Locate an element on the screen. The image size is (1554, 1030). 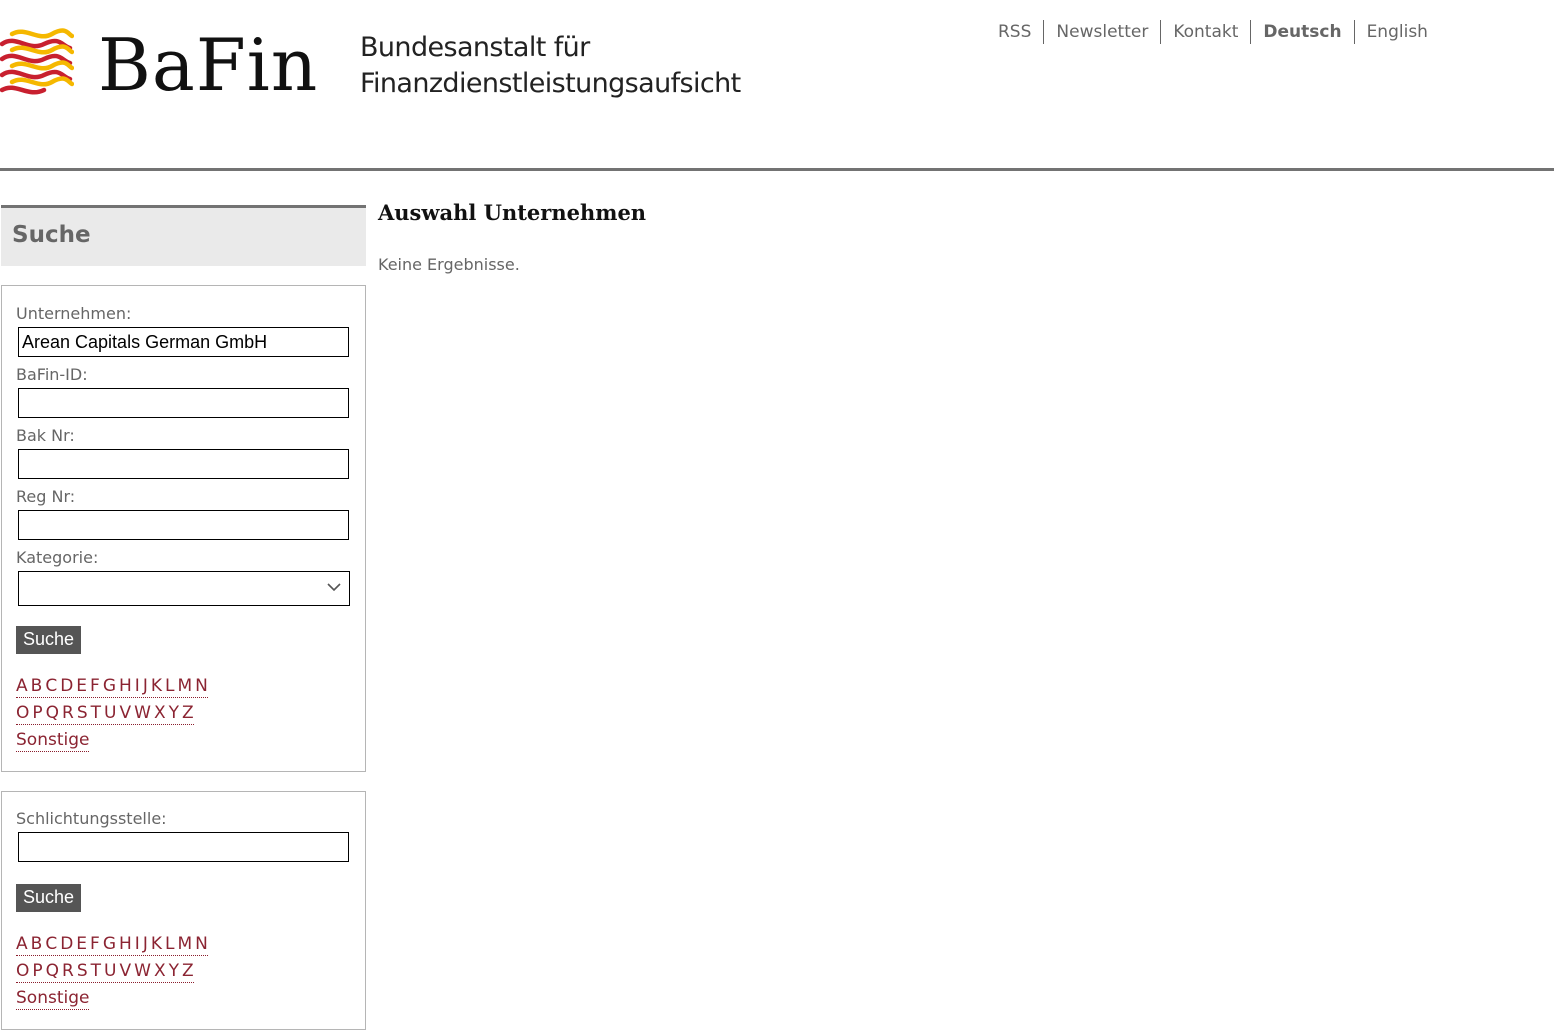
main-content: Auswahl Unternehmen Keine Ergebnisse. is located at coordinates (512, 236).